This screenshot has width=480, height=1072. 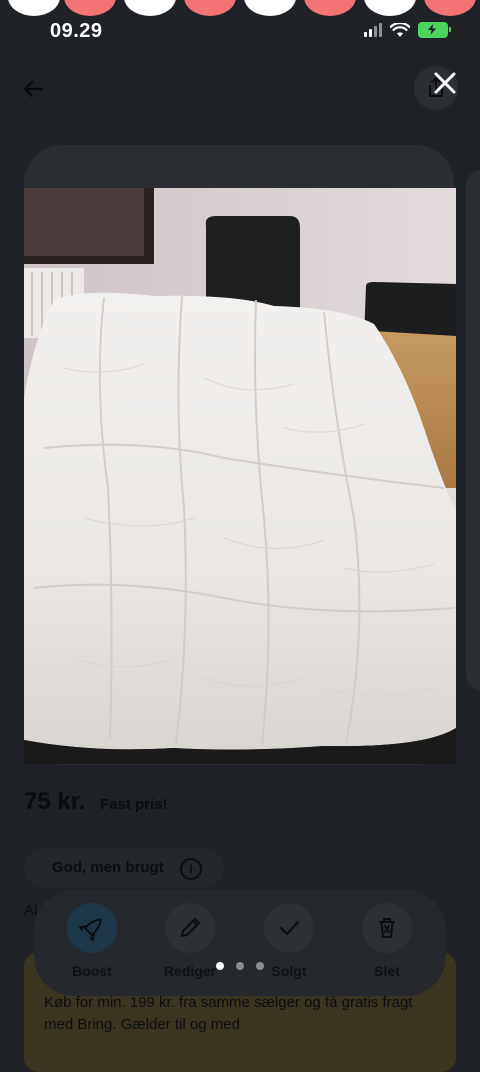 I want to click on trash-icon, so click(x=387, y=928).